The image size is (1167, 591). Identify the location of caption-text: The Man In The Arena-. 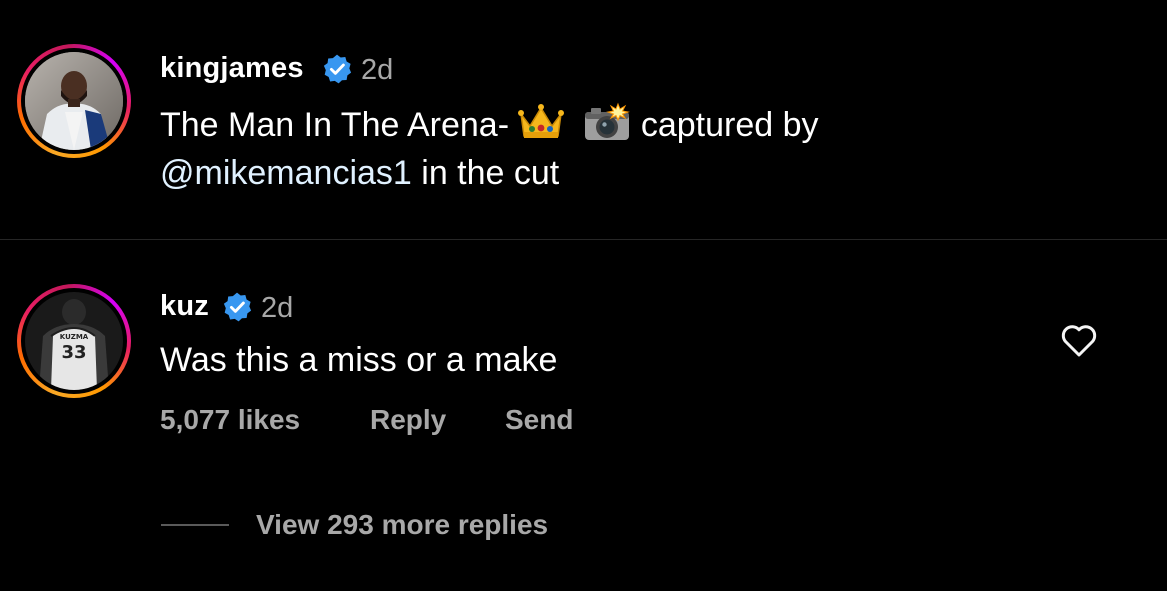
(339, 125).